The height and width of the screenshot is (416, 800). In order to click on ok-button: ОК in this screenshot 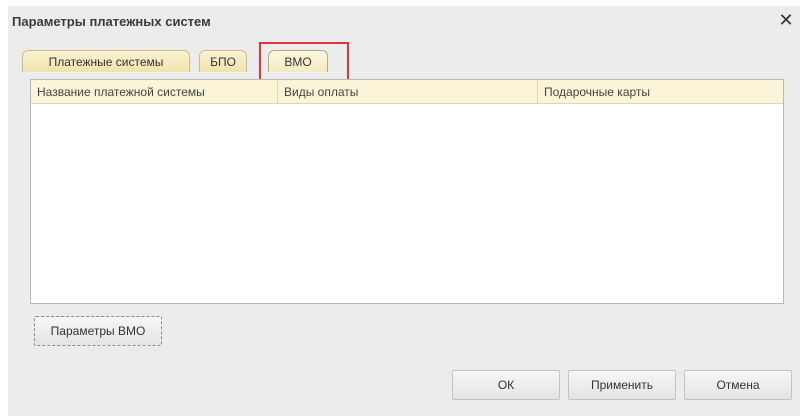, I will do `click(506, 385)`.